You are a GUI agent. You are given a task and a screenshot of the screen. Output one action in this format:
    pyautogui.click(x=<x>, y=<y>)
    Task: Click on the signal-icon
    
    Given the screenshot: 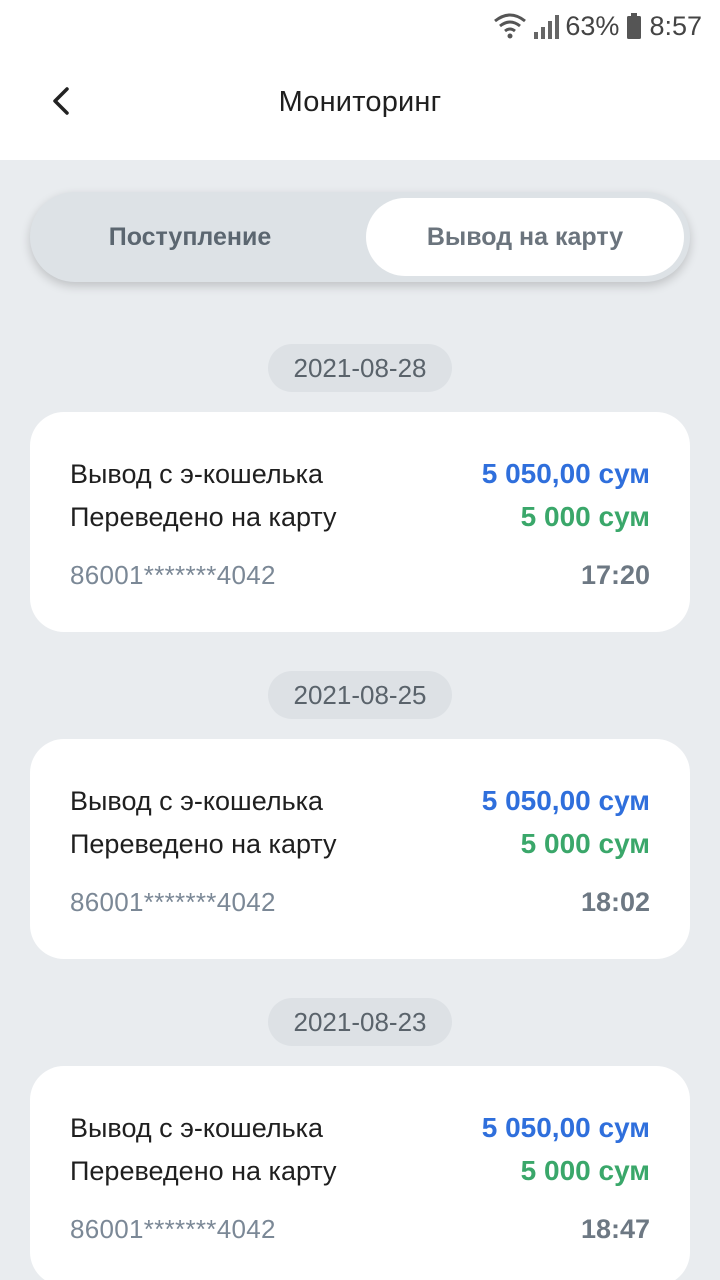 What is the action you would take?
    pyautogui.click(x=546, y=26)
    